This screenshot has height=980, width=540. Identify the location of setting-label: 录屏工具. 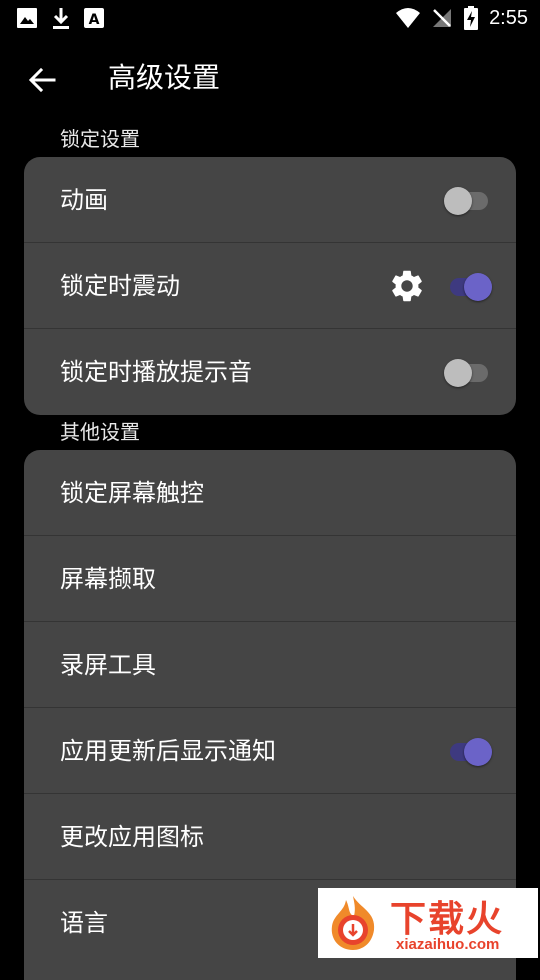
(108, 665).